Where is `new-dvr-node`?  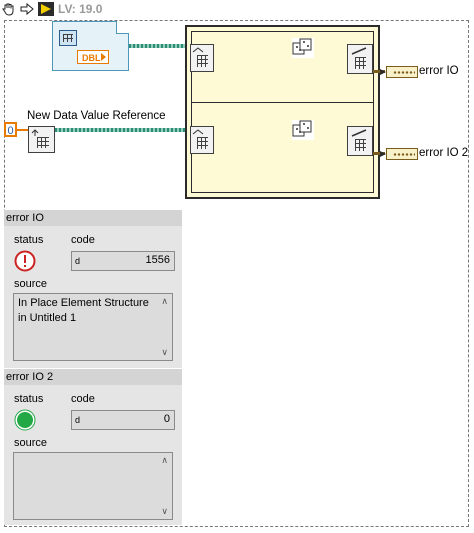
new-dvr-node is located at coordinates (41, 139).